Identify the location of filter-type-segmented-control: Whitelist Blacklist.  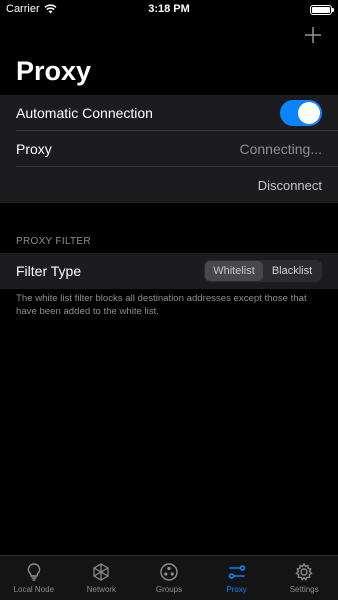
(263, 271).